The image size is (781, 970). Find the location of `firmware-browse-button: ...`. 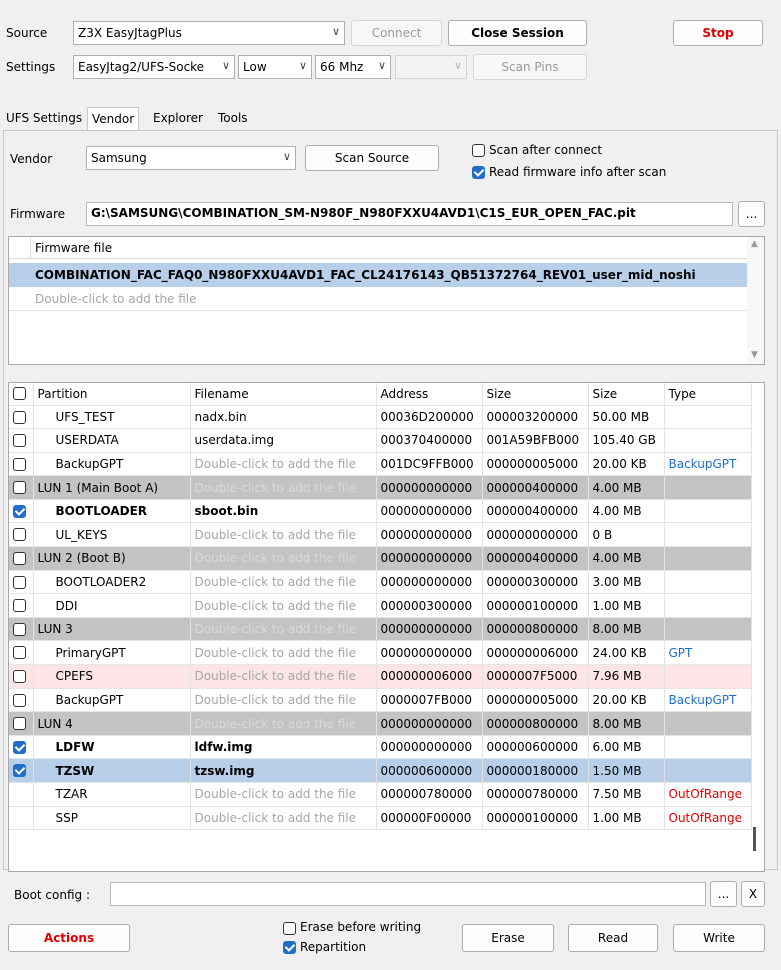

firmware-browse-button: ... is located at coordinates (751, 214).